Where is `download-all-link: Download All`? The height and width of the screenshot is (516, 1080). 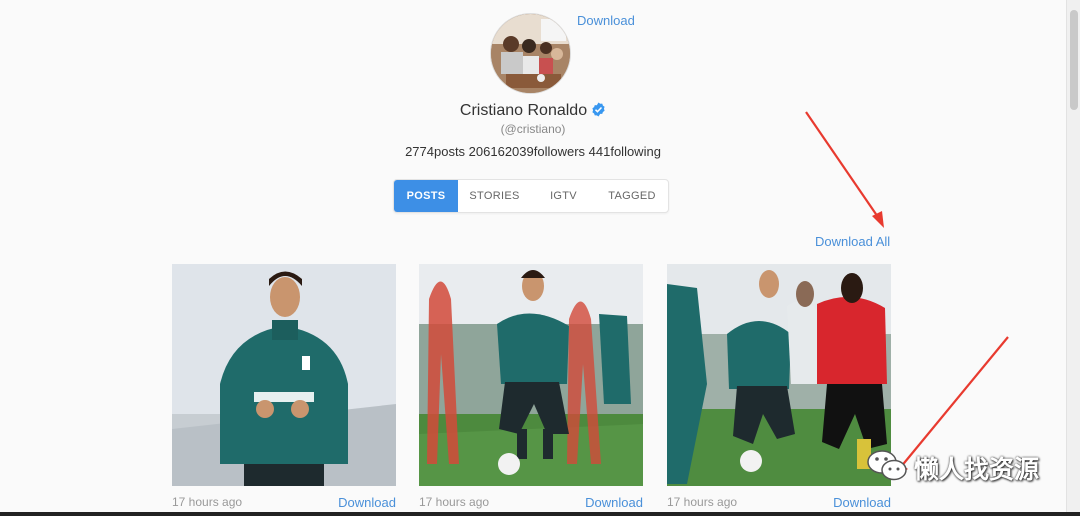
download-all-link: Download All is located at coordinates (852, 241).